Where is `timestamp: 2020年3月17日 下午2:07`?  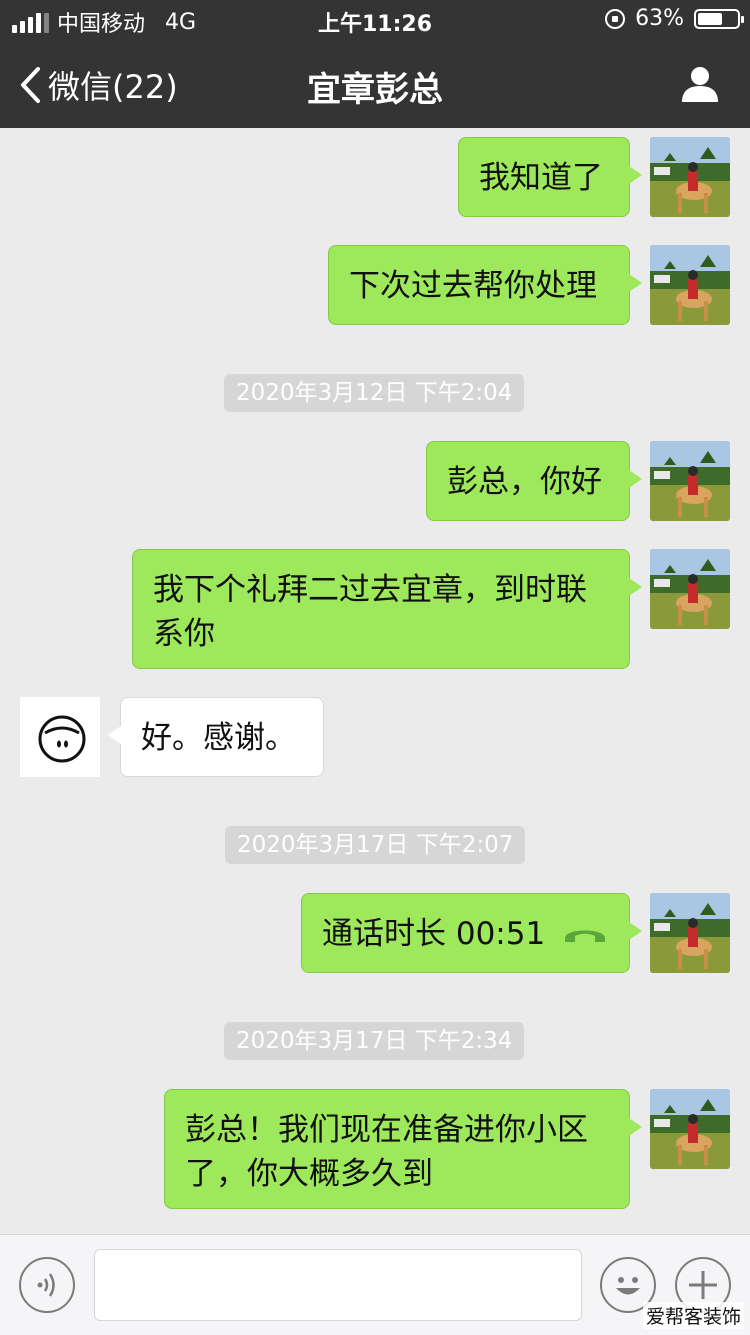 timestamp: 2020年3月17日 下午2:07 is located at coordinates (375, 845).